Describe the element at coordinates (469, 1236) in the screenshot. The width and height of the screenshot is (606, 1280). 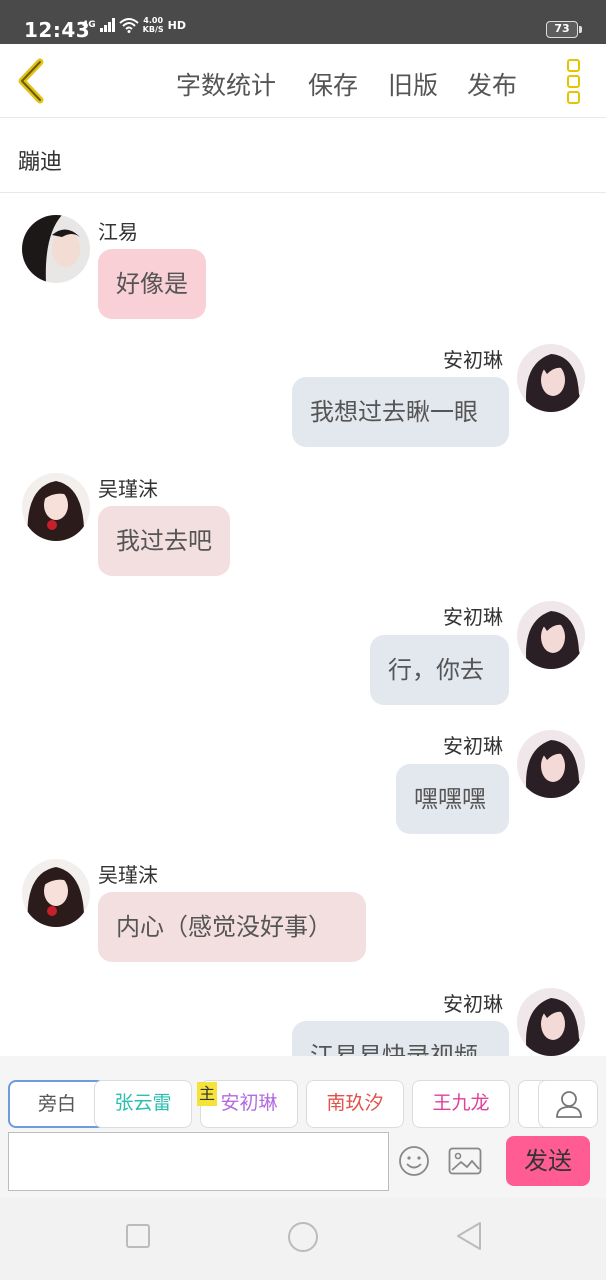
I see `back-nav-icon` at that location.